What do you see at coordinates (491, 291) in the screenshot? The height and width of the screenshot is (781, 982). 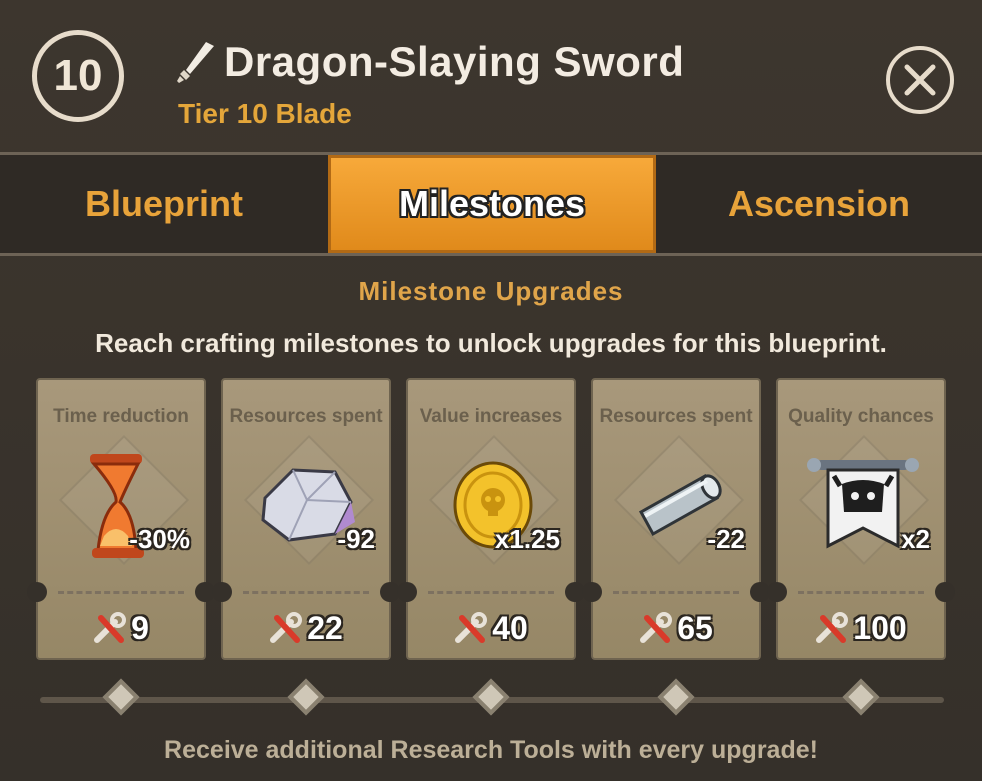 I see `section-title: Milestone Upgrades` at bounding box center [491, 291].